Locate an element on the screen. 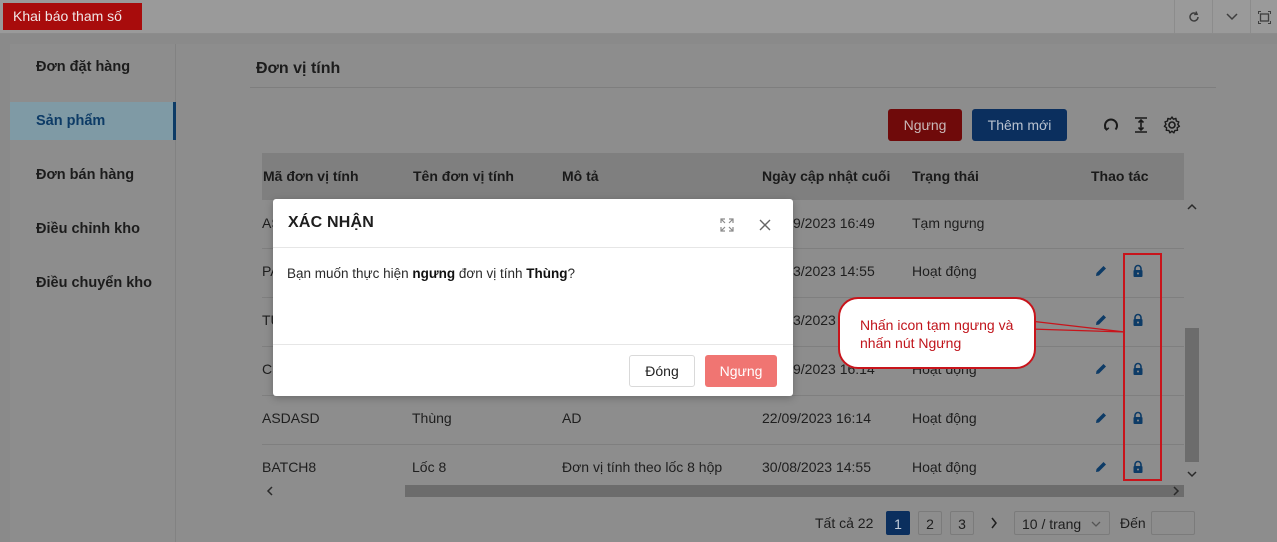 This screenshot has width=1277, height=542. table-header is located at coordinates (723, 176).